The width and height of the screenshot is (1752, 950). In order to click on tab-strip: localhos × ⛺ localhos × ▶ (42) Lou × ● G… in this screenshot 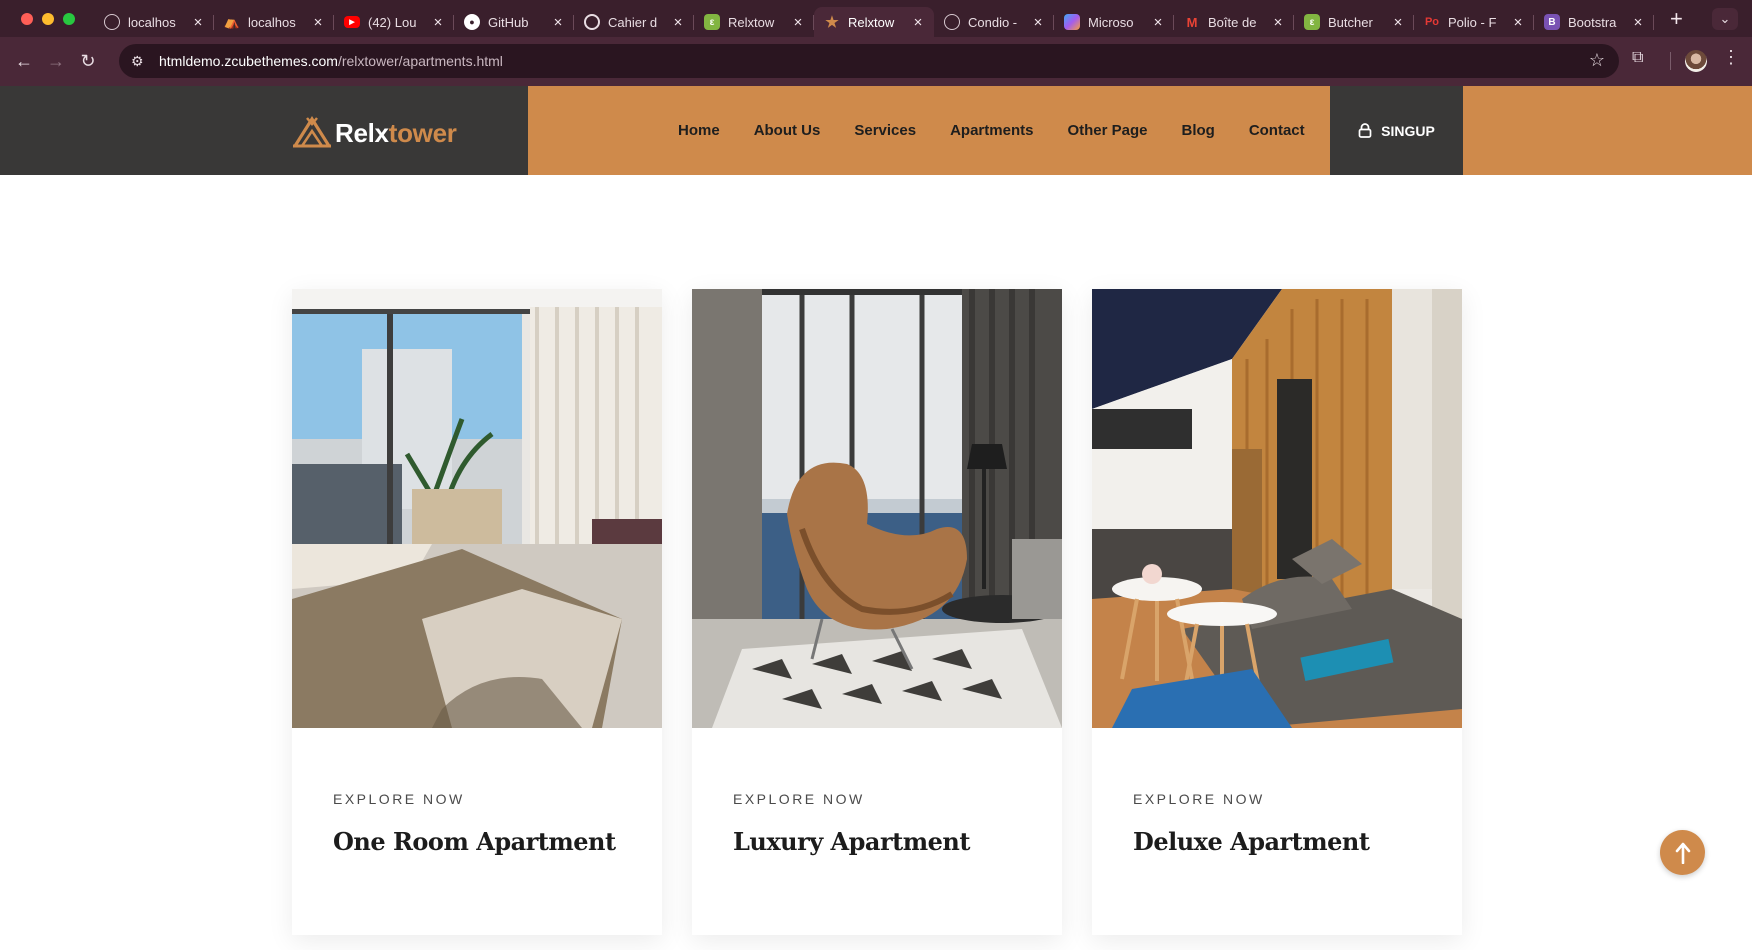, I will do `click(888, 18)`.